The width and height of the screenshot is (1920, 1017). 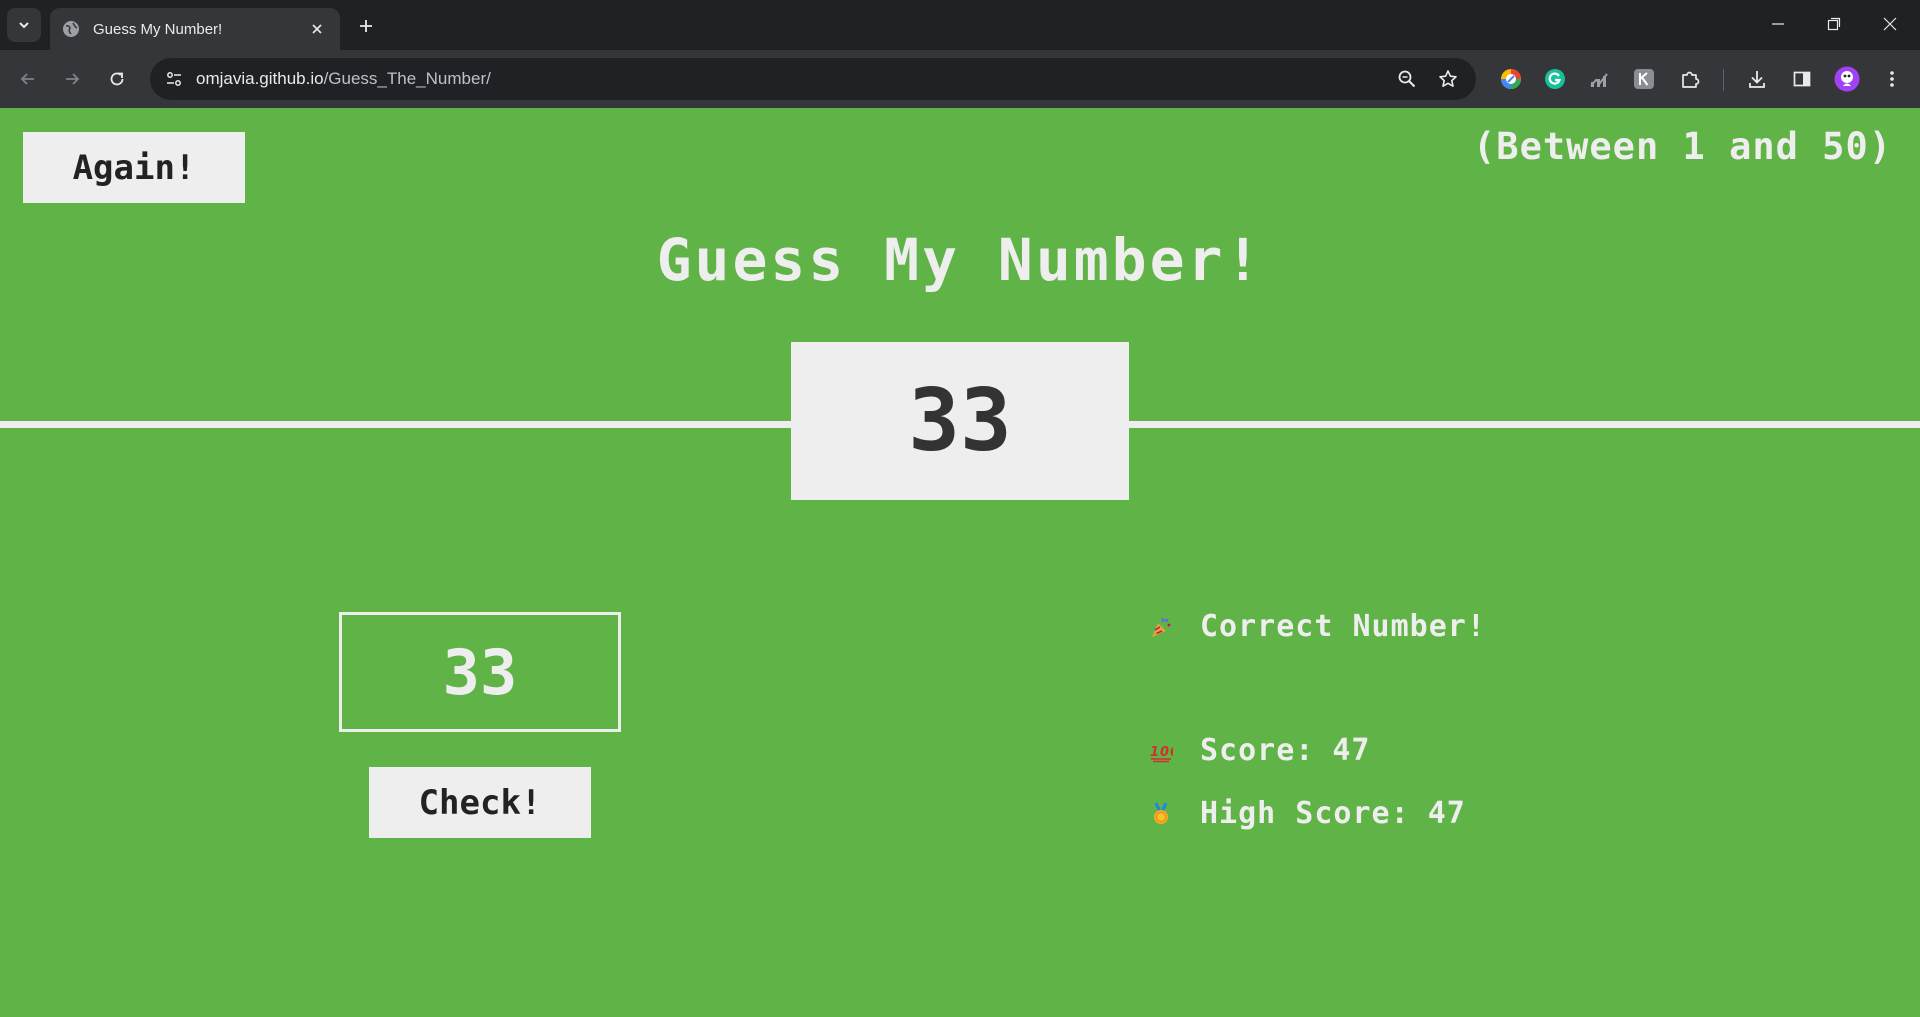 I want to click on chart-extension-icon, so click(x=1599, y=80).